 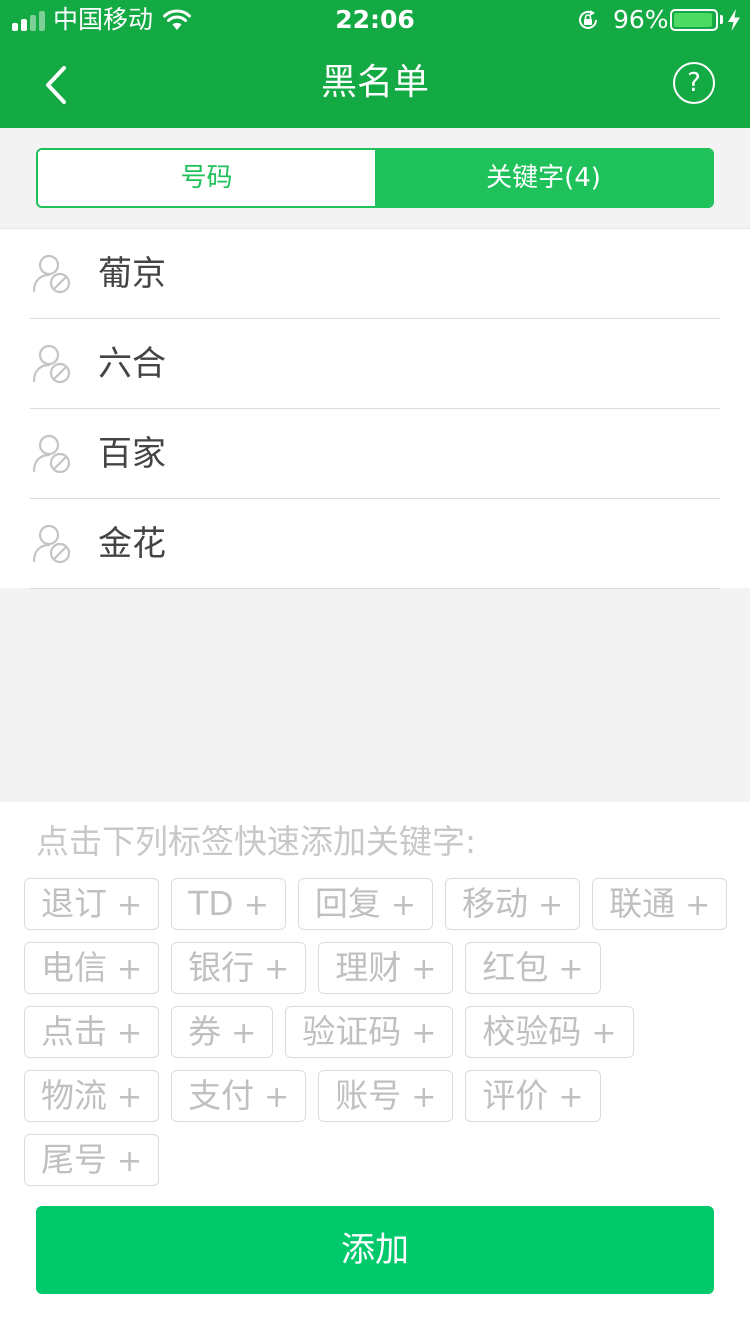 I want to click on quick-tag: 支付 +, so click(x=239, y=1096).